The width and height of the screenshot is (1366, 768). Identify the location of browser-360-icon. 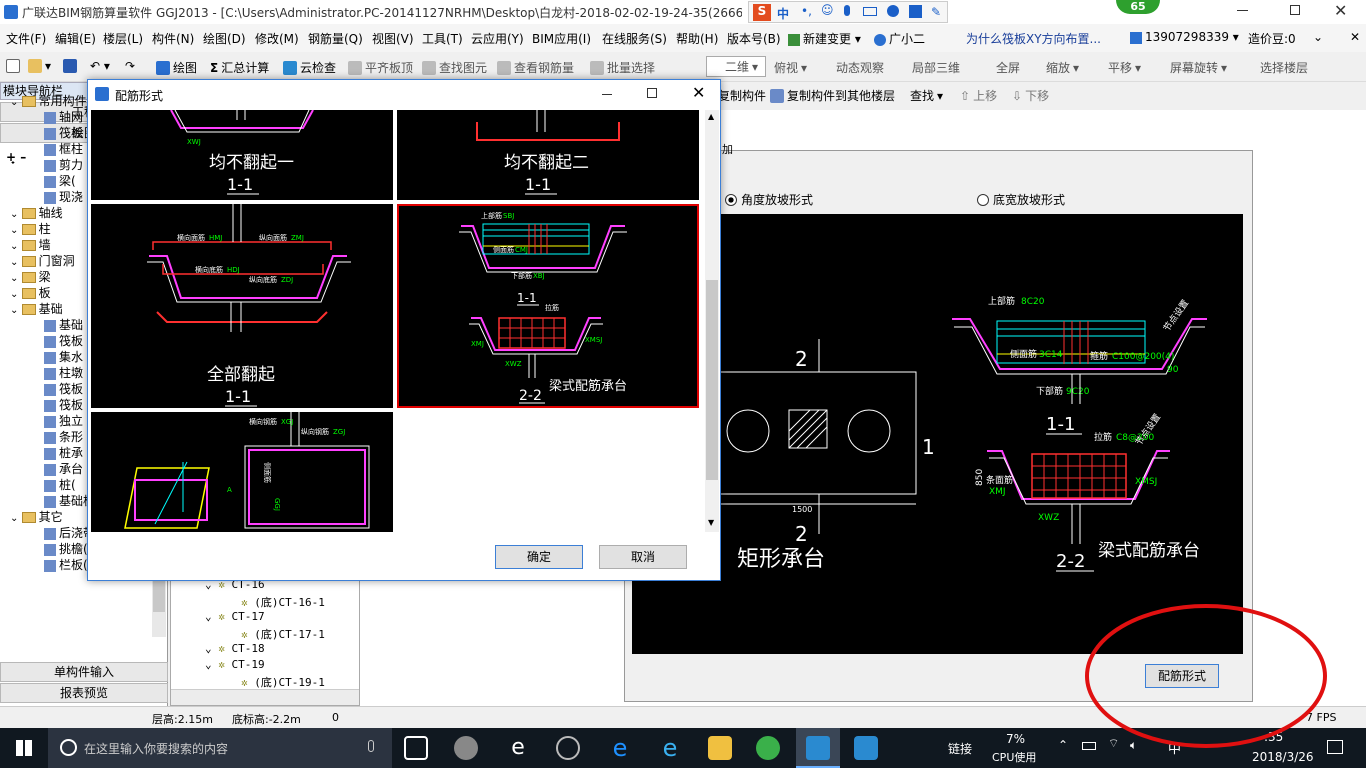
(768, 748).